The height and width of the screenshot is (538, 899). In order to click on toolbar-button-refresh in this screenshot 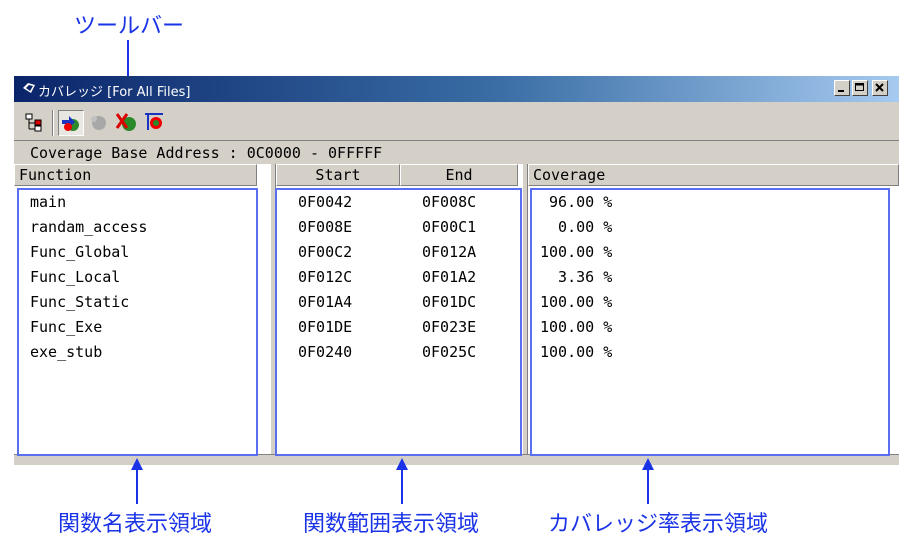, I will do `click(71, 123)`.